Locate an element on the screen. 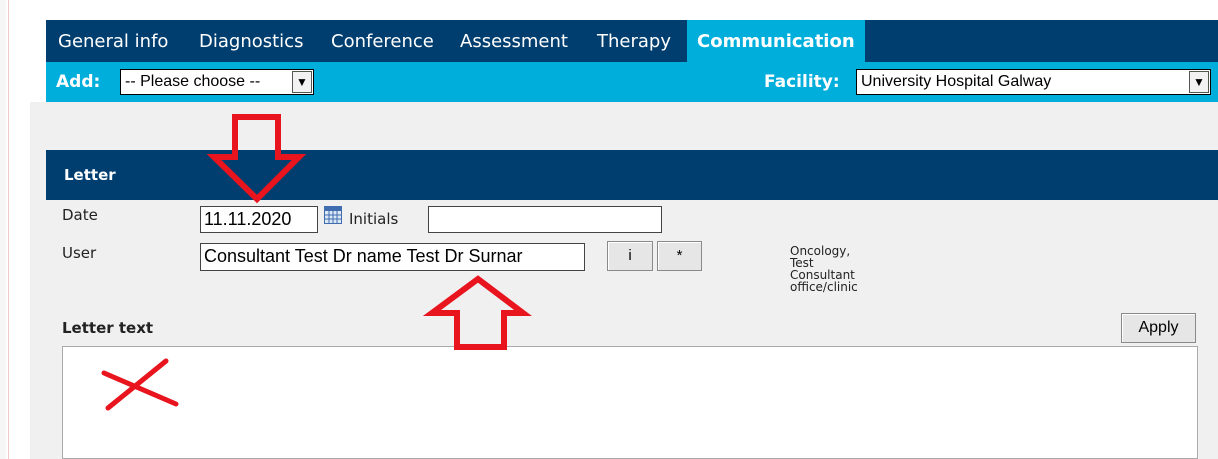 This screenshot has height=459, width=1218. up-arrow-marker is located at coordinates (477, 312).